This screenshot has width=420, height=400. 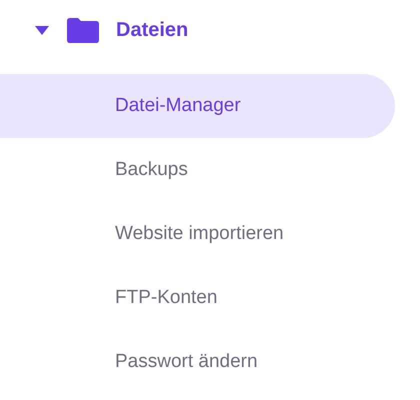 I want to click on caret-icon, so click(x=42, y=30).